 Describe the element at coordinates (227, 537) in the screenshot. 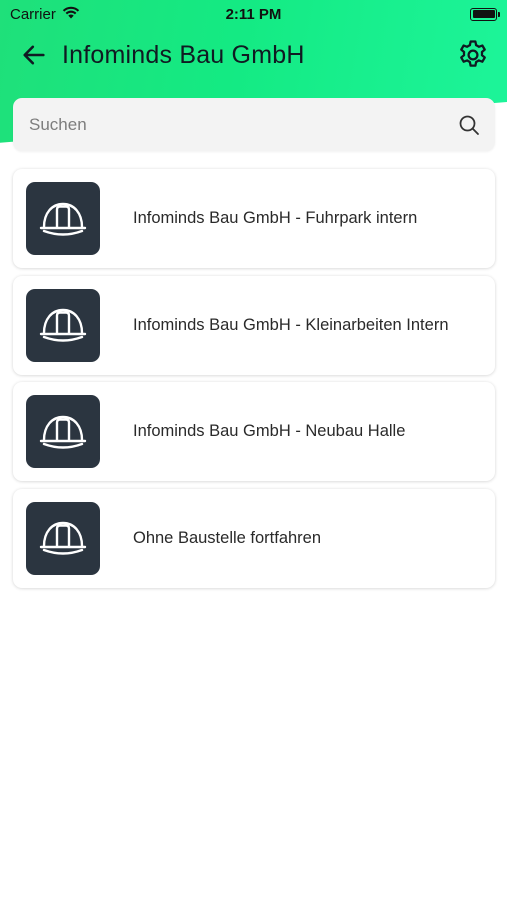

I see `list-item-label: Ohne Baustelle fortfahren` at that location.